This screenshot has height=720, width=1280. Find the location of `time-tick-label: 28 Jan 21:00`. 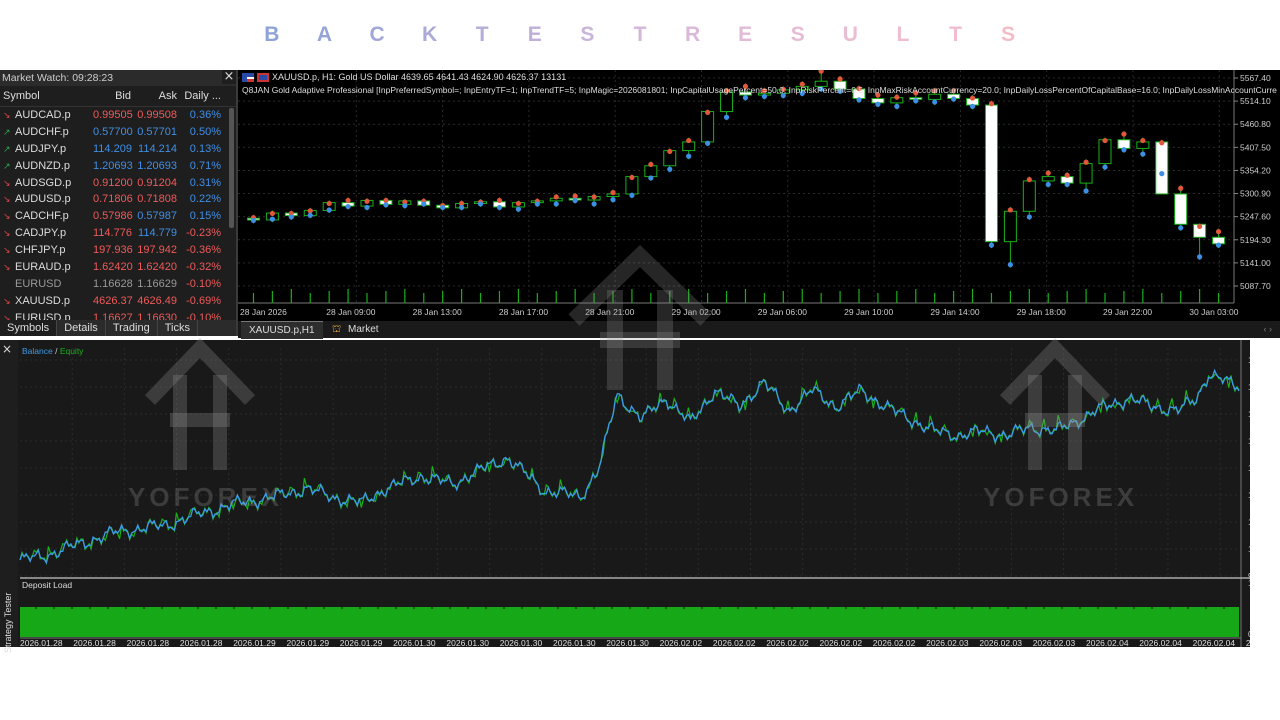

time-tick-label: 28 Jan 21:00 is located at coordinates (609, 312).